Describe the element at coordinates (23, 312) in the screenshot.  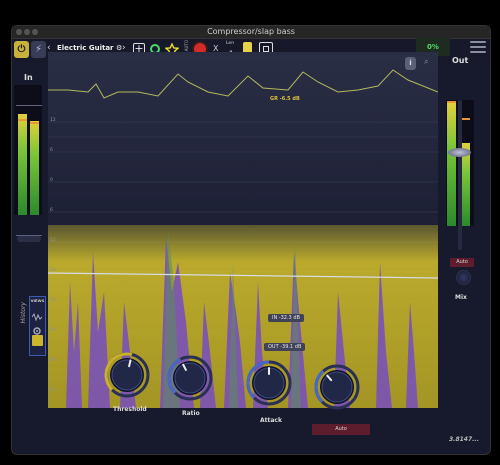
I see `history-label: History` at that location.